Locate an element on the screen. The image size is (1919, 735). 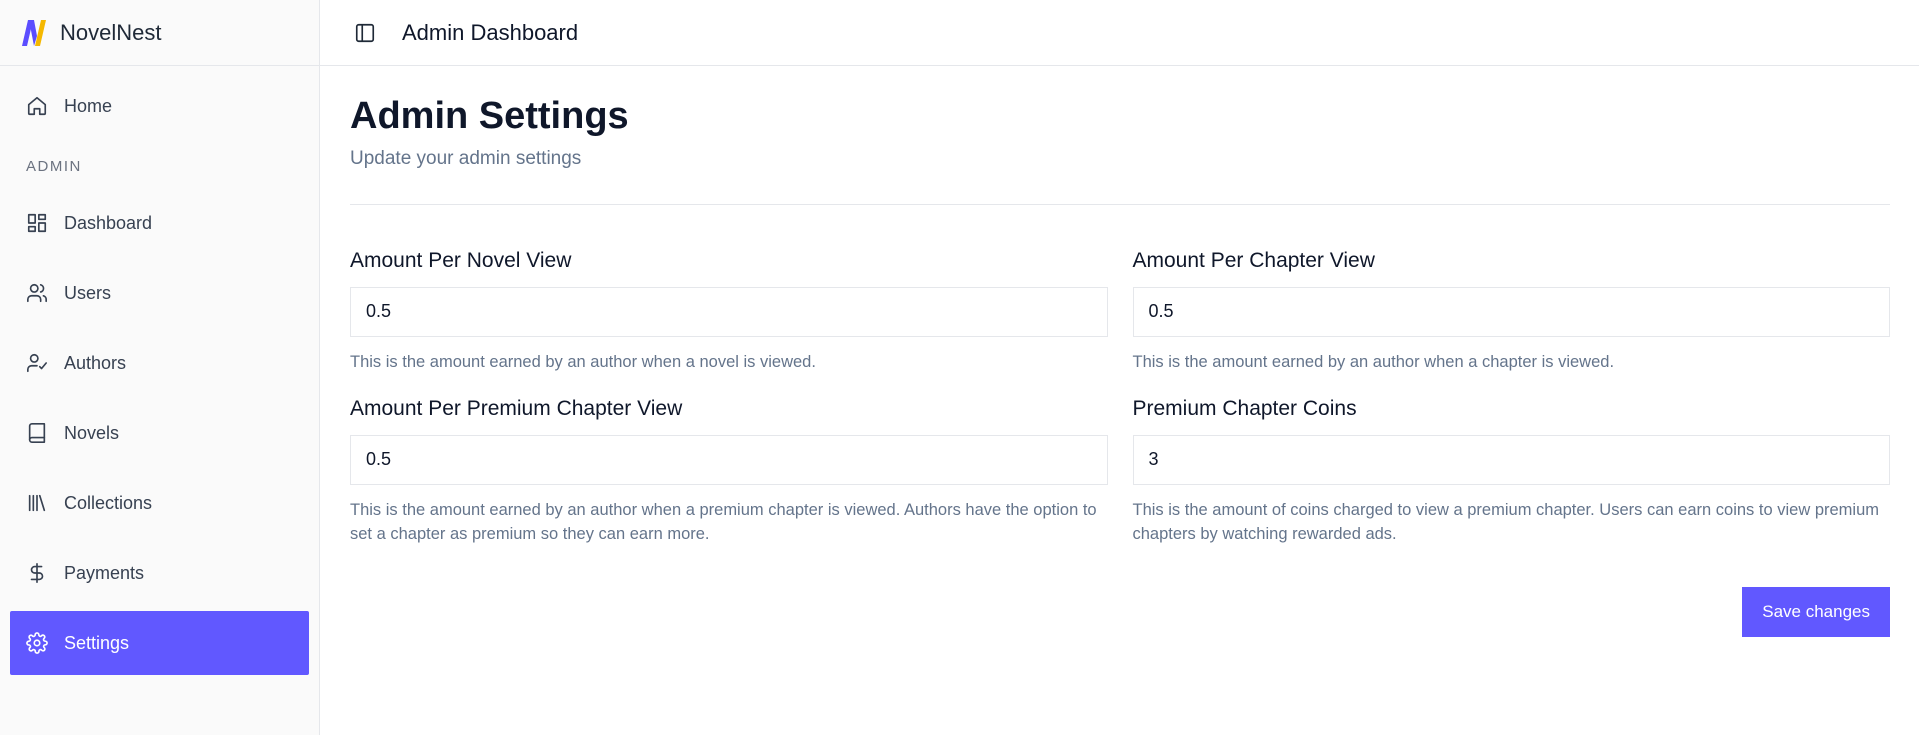
field-label: Amount Per Novel View is located at coordinates (461, 260).